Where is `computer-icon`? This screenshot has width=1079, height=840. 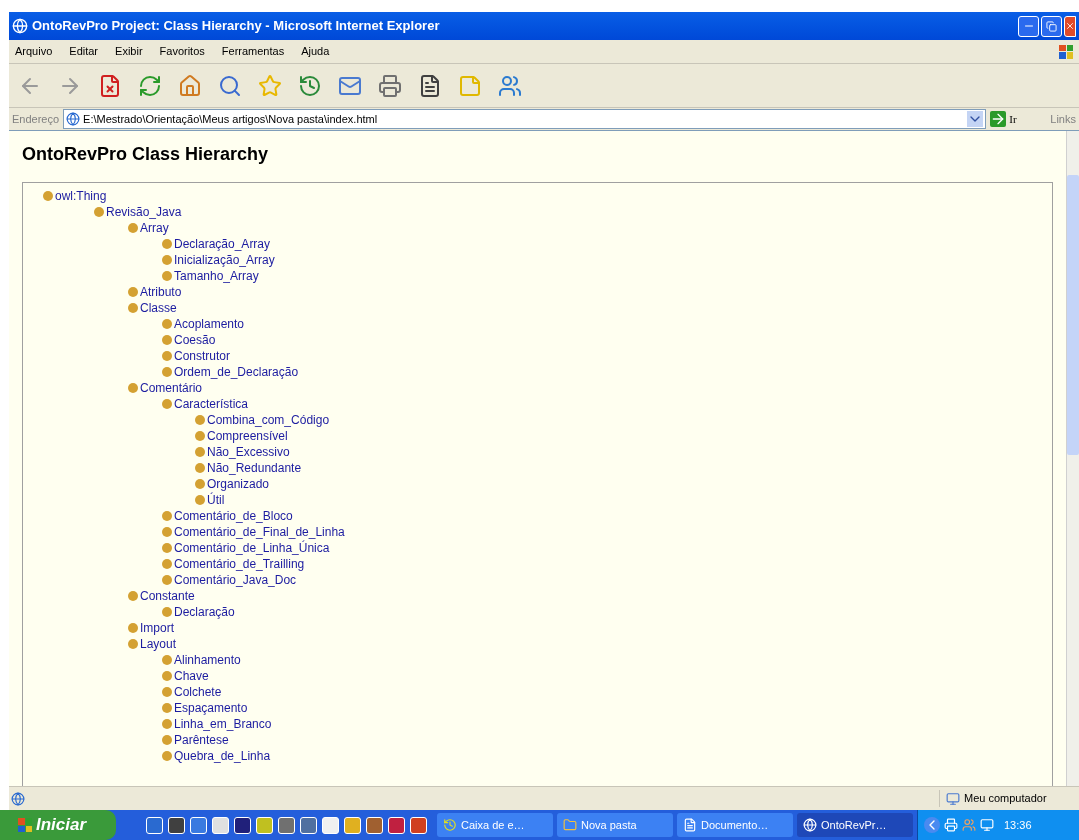
computer-icon is located at coordinates (953, 798).